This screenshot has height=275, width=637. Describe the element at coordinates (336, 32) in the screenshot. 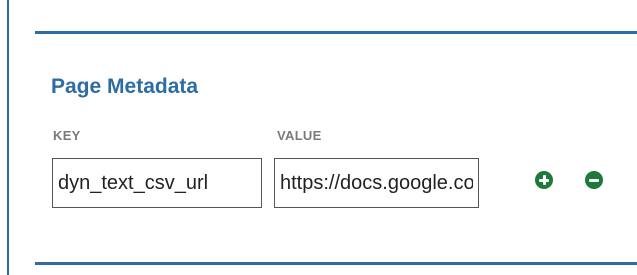

I see `section-top-divider` at that location.